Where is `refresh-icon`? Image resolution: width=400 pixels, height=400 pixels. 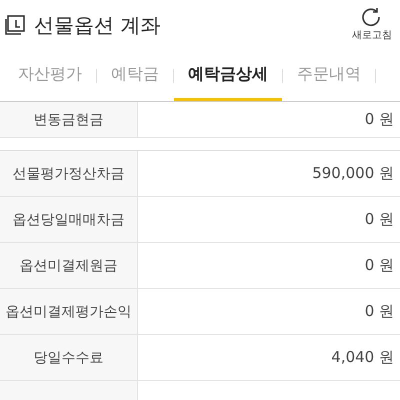 refresh-icon is located at coordinates (372, 18).